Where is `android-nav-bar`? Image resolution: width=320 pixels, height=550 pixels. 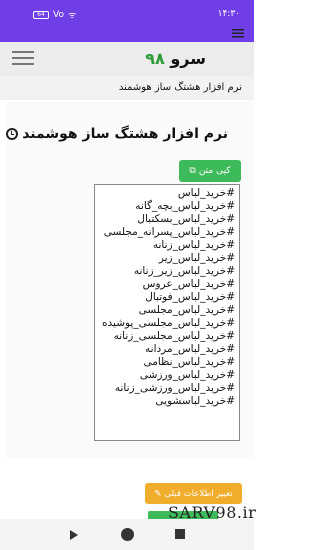 android-nav-bar is located at coordinates (127, 534).